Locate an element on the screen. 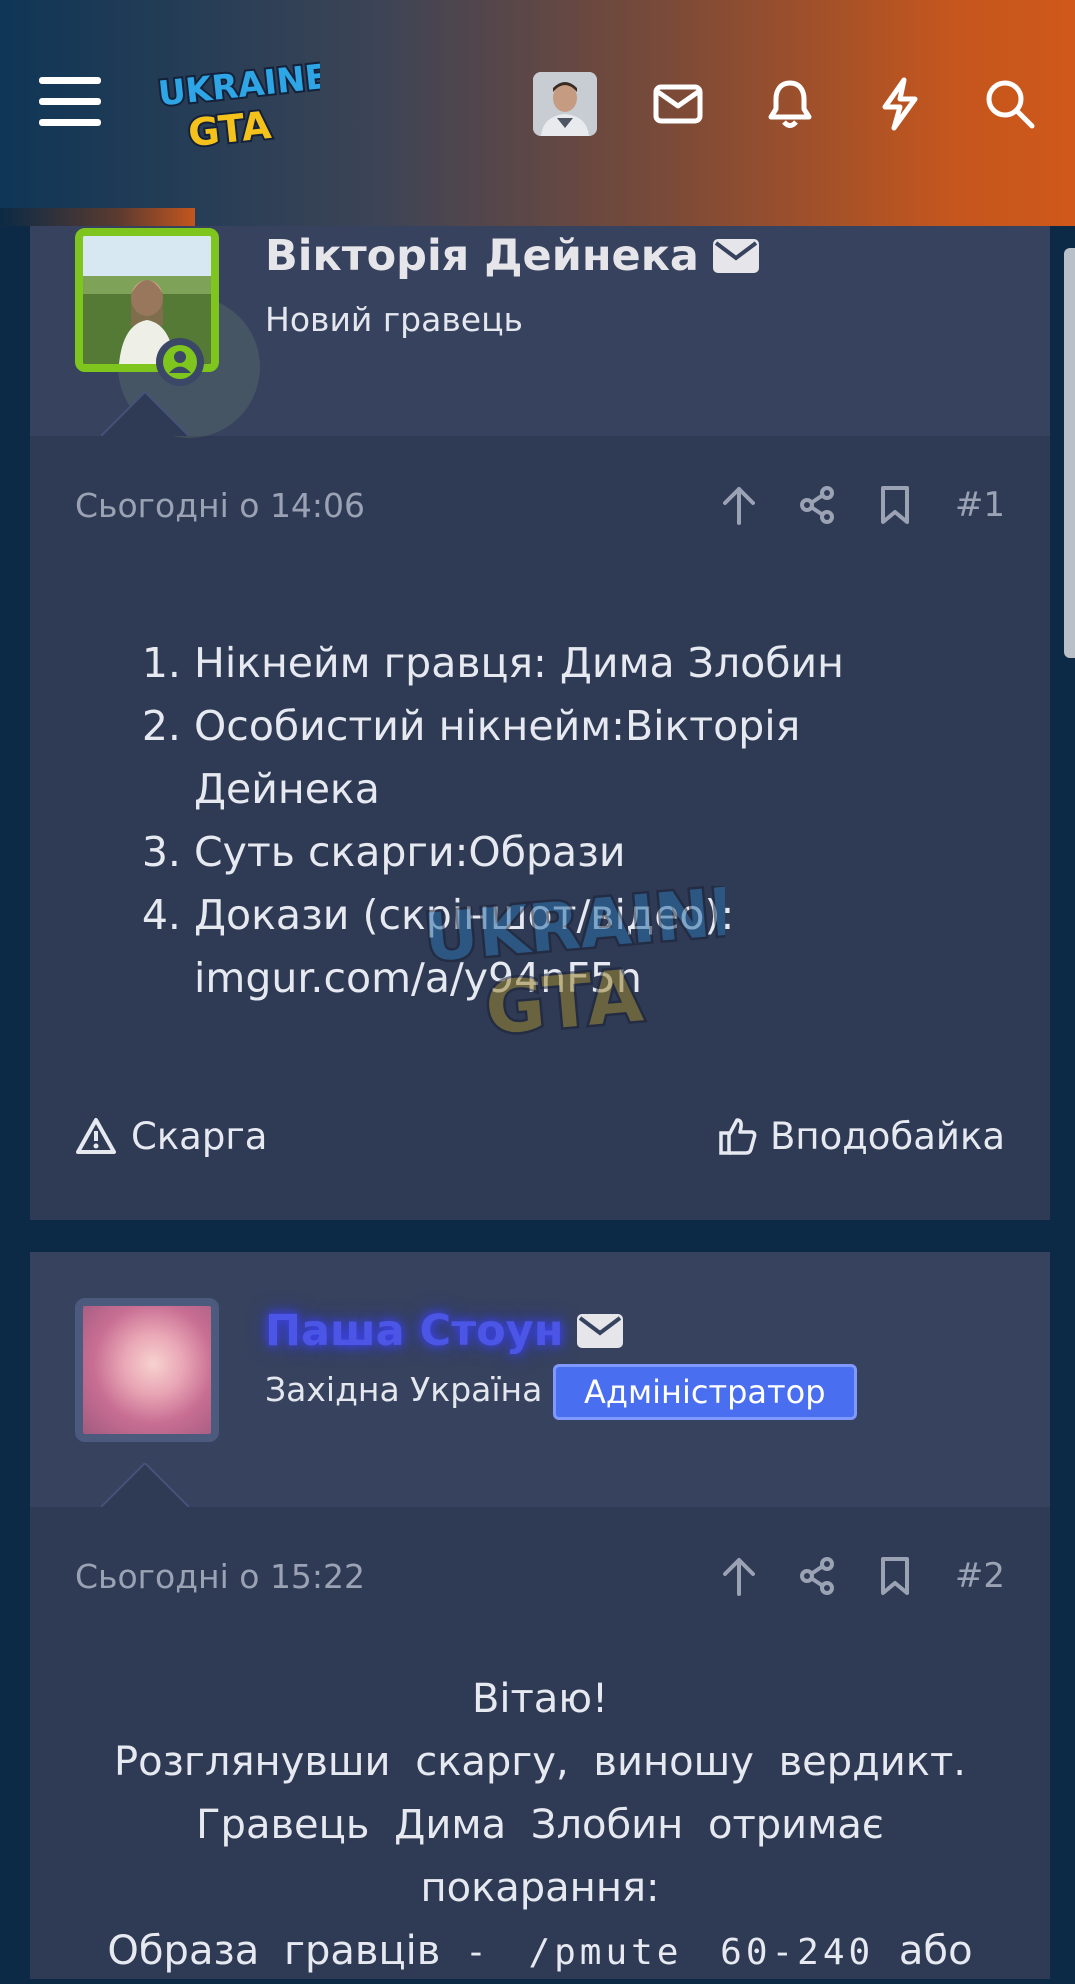 The width and height of the screenshot is (1075, 1984). menu-icon is located at coordinates (70, 101).